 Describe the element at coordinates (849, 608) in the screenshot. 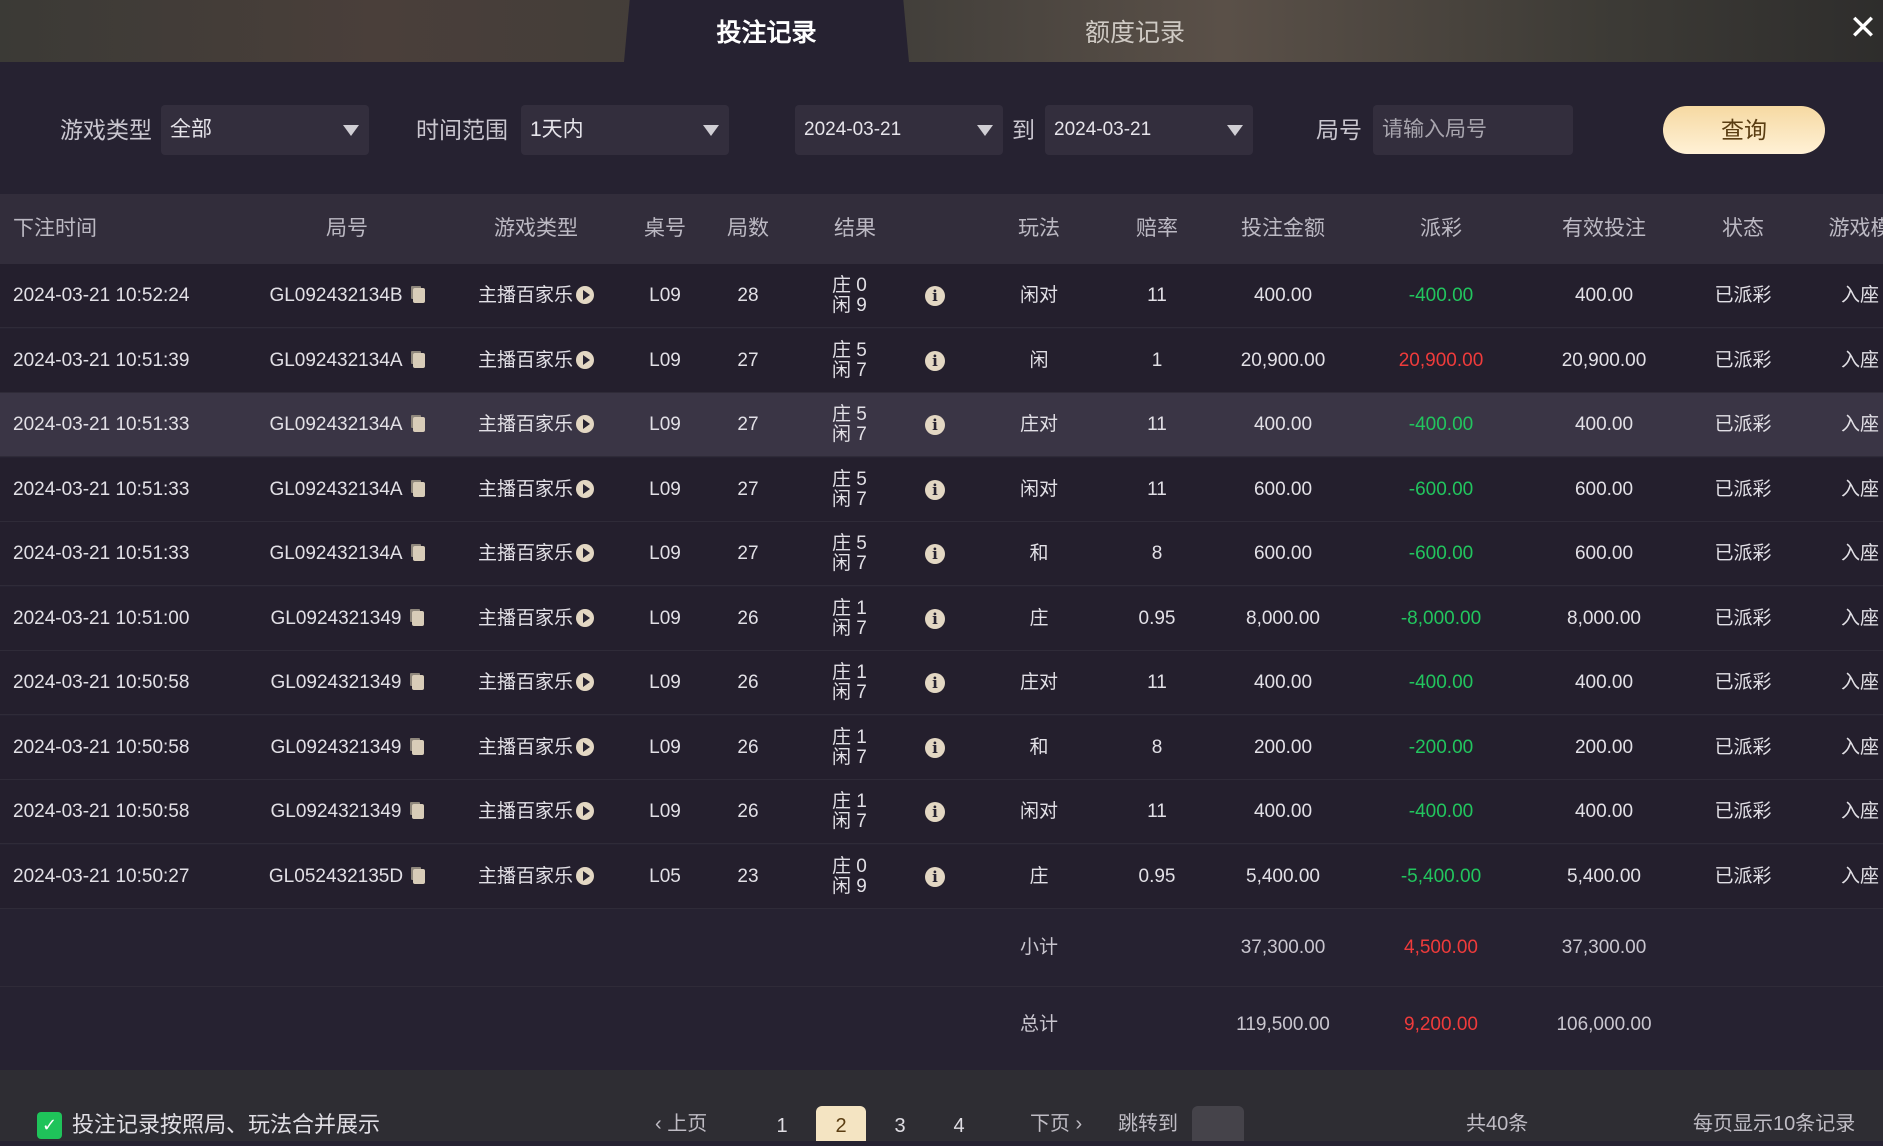

I see `banker-score: 庄 1` at that location.